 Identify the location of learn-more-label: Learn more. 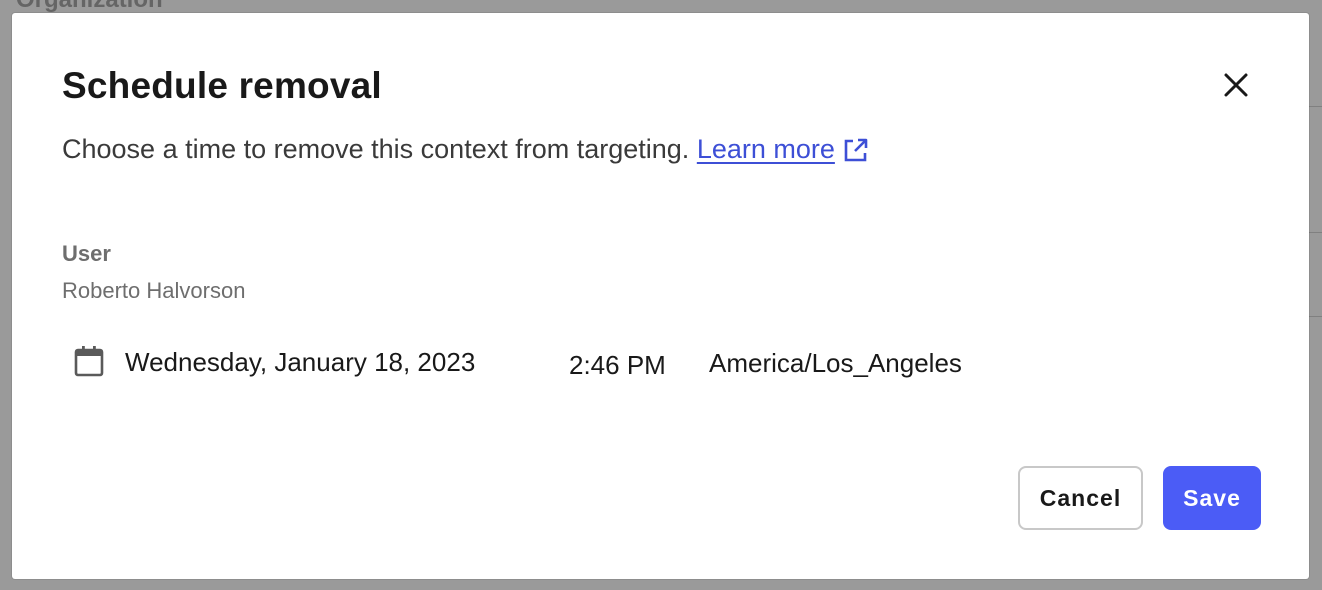
(765, 149).